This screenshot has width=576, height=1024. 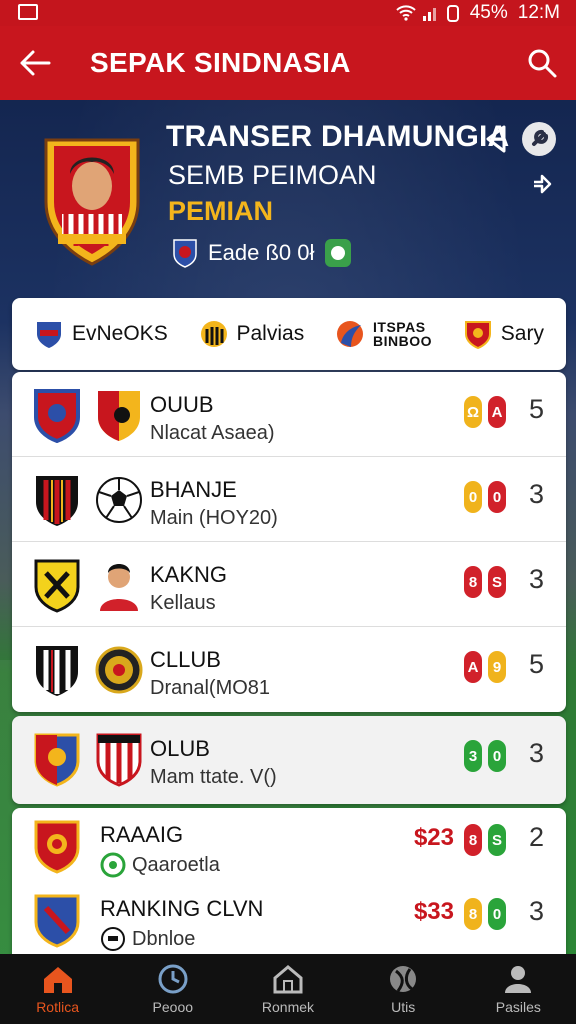 I want to click on nav-clock: Peooo, so click(x=173, y=989).